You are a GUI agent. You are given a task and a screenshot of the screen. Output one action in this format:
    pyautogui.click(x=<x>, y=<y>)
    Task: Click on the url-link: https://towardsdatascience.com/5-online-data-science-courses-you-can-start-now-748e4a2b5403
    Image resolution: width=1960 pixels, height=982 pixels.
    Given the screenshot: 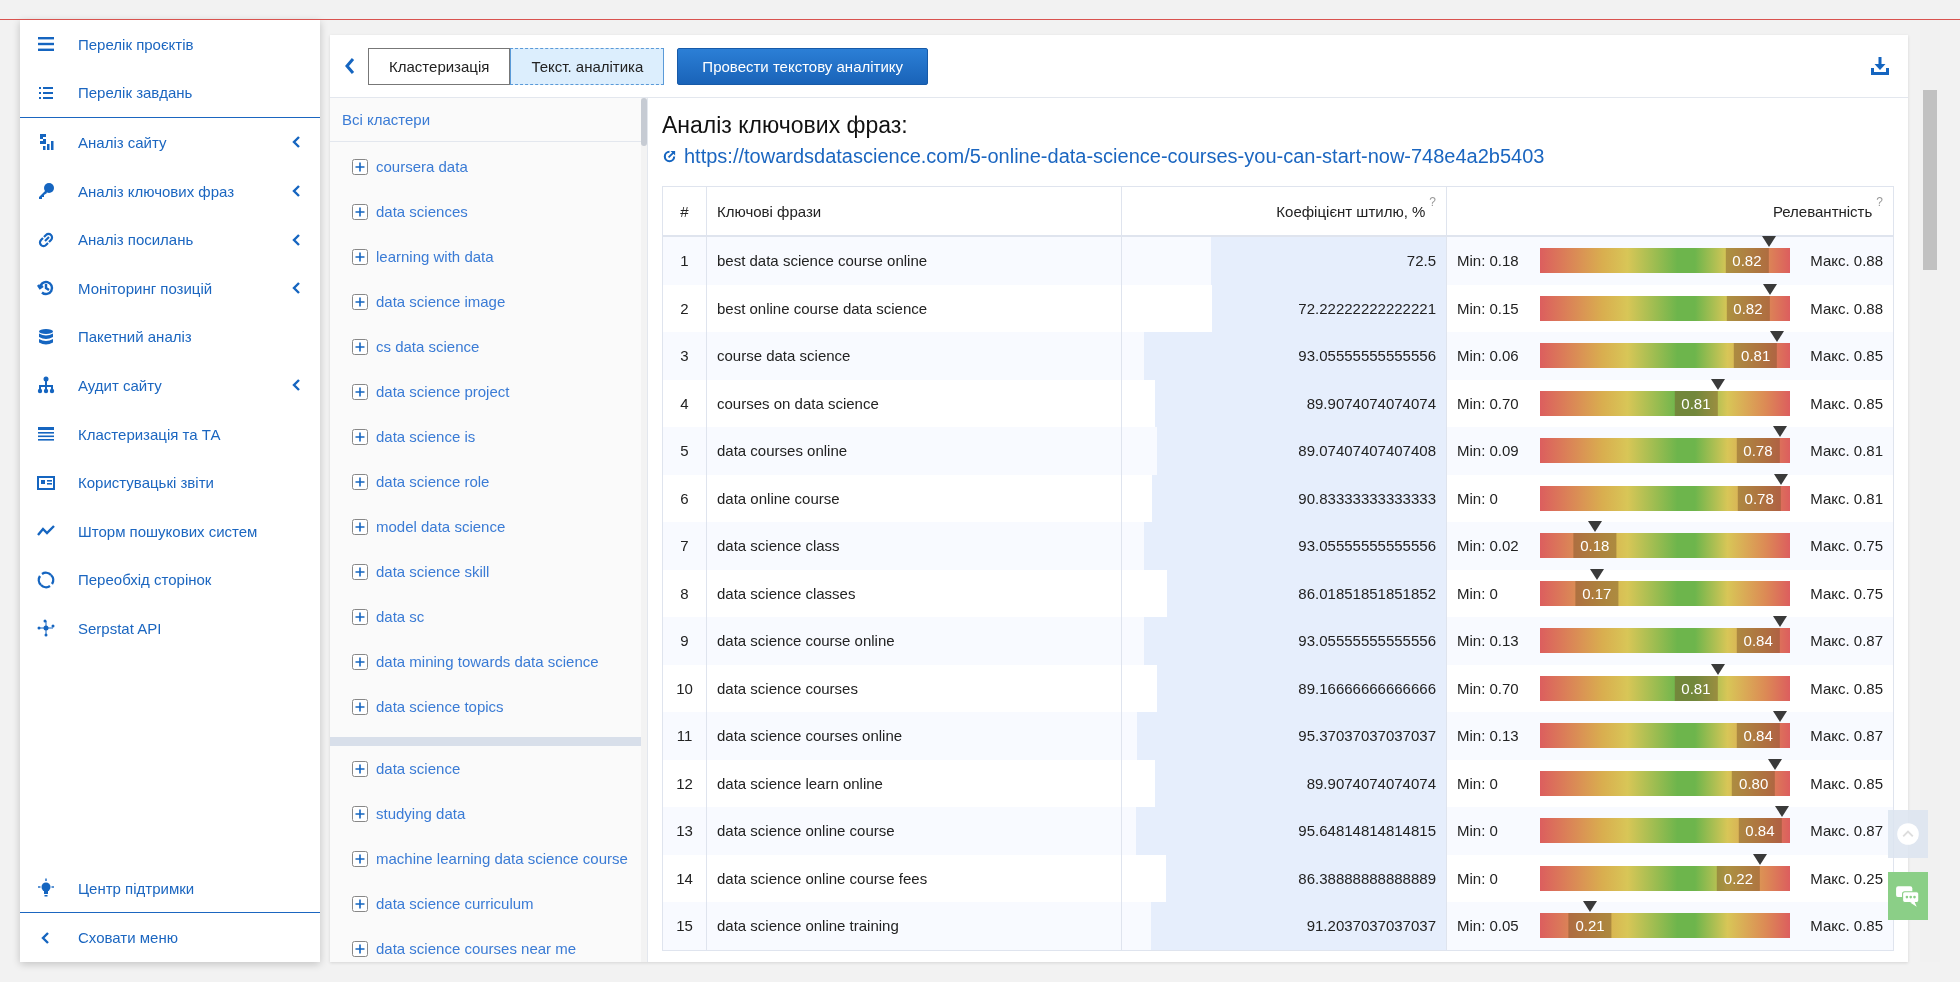 What is the action you would take?
    pyautogui.click(x=1114, y=156)
    